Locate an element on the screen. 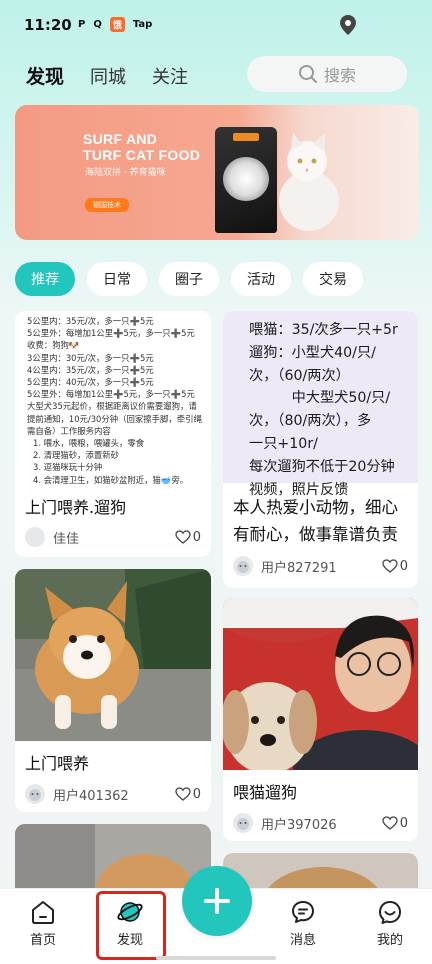 This screenshot has width=432, height=964. category-chips: 推荐 日常 圈子 活动 交易 is located at coordinates (189, 279).